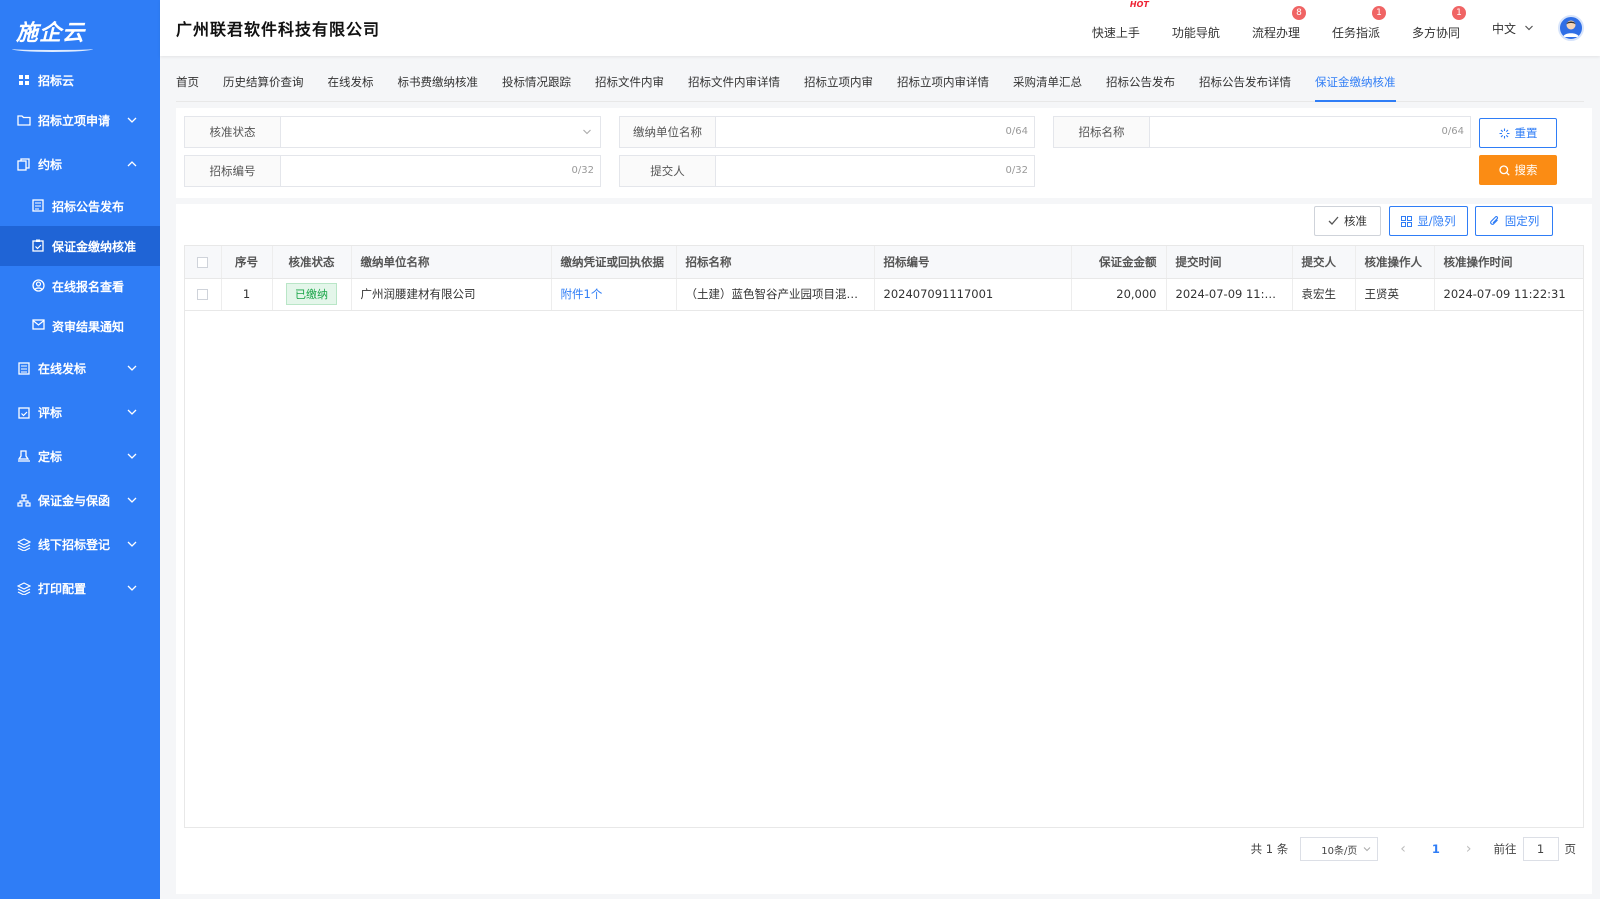  What do you see at coordinates (80, 412) in the screenshot?
I see `sidebar-item-evaluate: 评标` at bounding box center [80, 412].